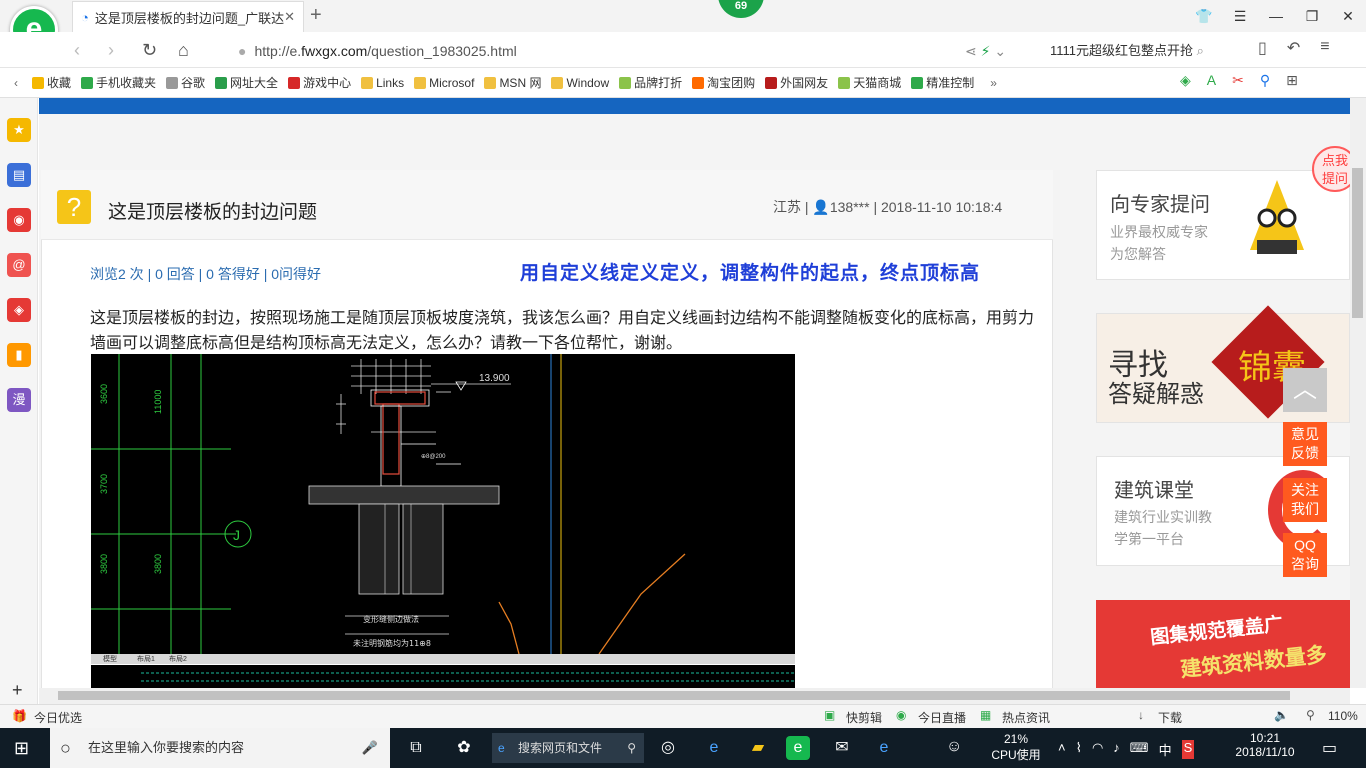 The height and width of the screenshot is (768, 1366). Describe the element at coordinates (58, 717) in the screenshot. I see `status-left-label: 今日优选` at that location.